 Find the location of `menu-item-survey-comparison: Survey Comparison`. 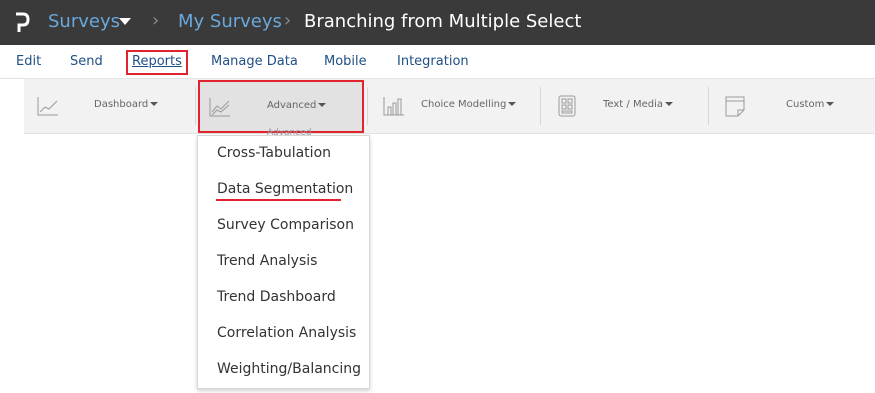

menu-item-survey-comparison: Survey Comparison is located at coordinates (285, 225).